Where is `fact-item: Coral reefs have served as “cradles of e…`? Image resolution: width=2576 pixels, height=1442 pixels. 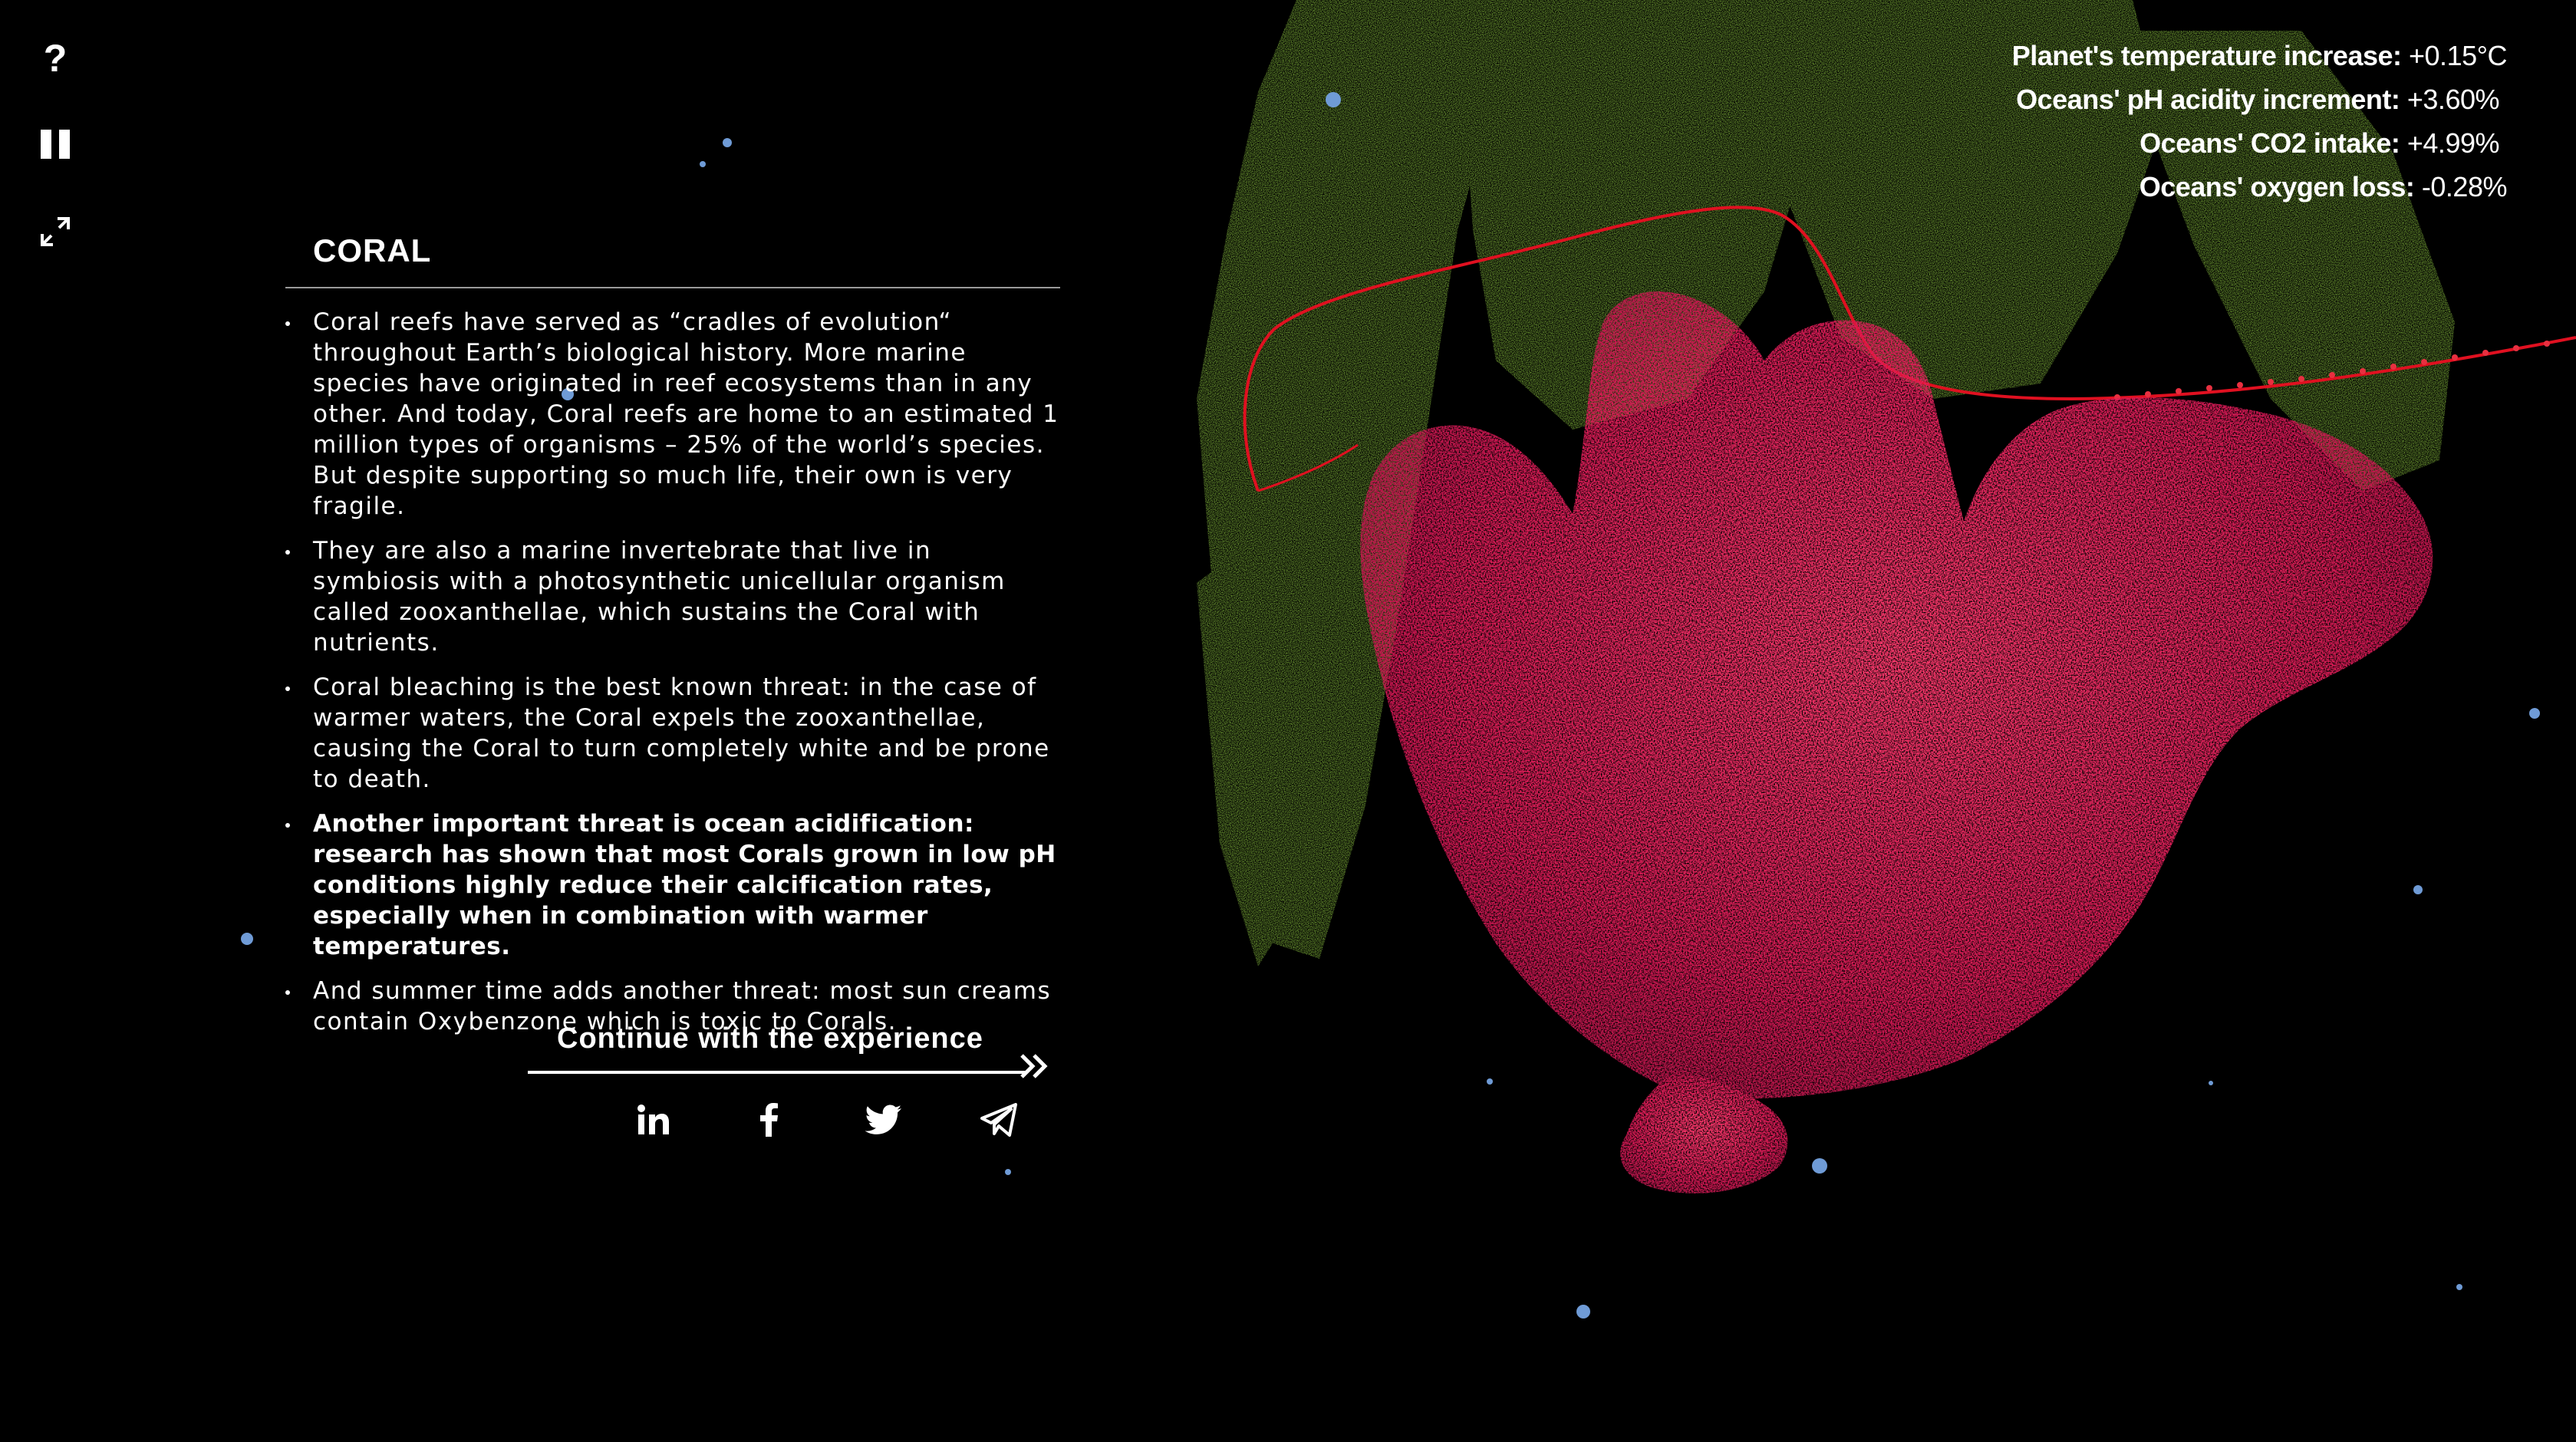
fact-item: Coral reefs have served as “cradles of e… is located at coordinates (672, 415).